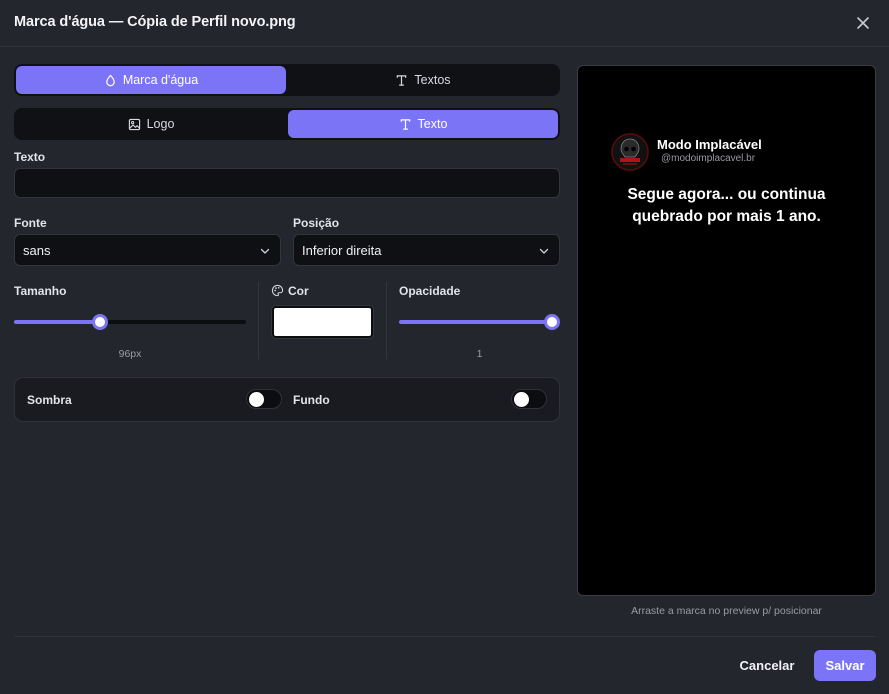 This screenshot has width=889, height=694. I want to click on watermark-name: Modo Implacável, so click(709, 144).